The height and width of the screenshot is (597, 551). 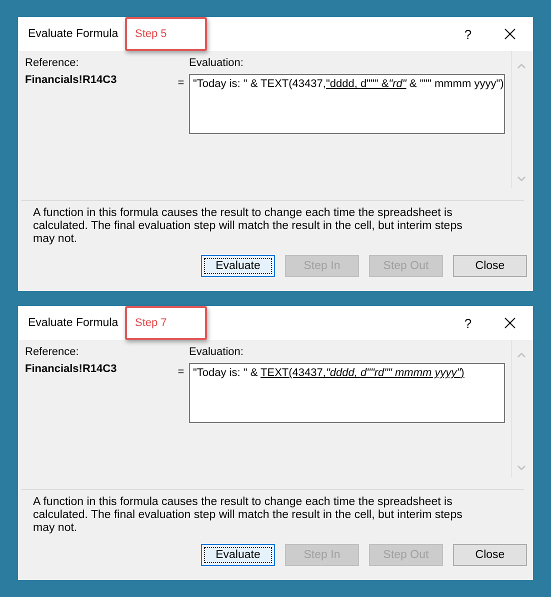 I want to click on evaluation-field: "Today is: " & TEXT(43437,"dddd, d""rd"" mmmm yyyy"), so click(x=347, y=393).